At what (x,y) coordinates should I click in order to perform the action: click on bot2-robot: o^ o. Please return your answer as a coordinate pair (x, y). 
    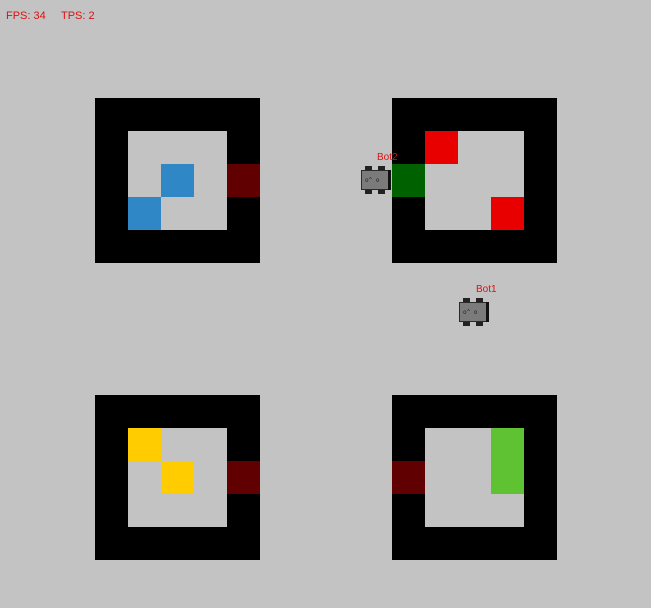
    Looking at the image, I should click on (376, 180).